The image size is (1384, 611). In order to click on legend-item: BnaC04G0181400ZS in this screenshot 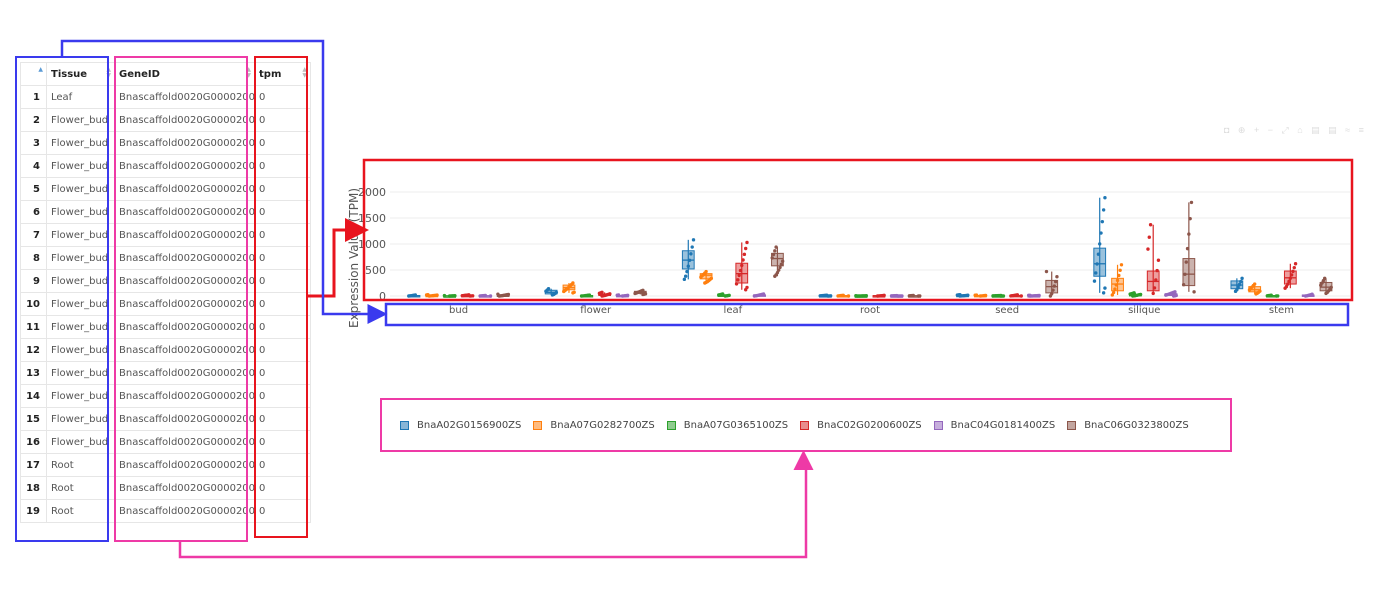, I will do `click(994, 425)`.